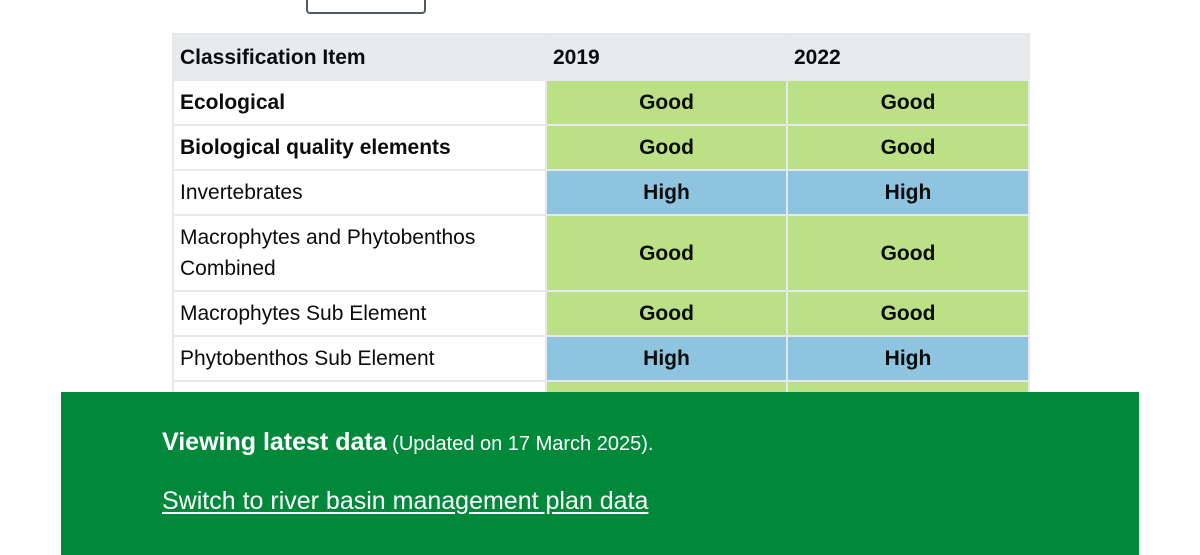 The image size is (1200, 555). I want to click on table-row: Biological quality elements Good Good, so click(601, 147).